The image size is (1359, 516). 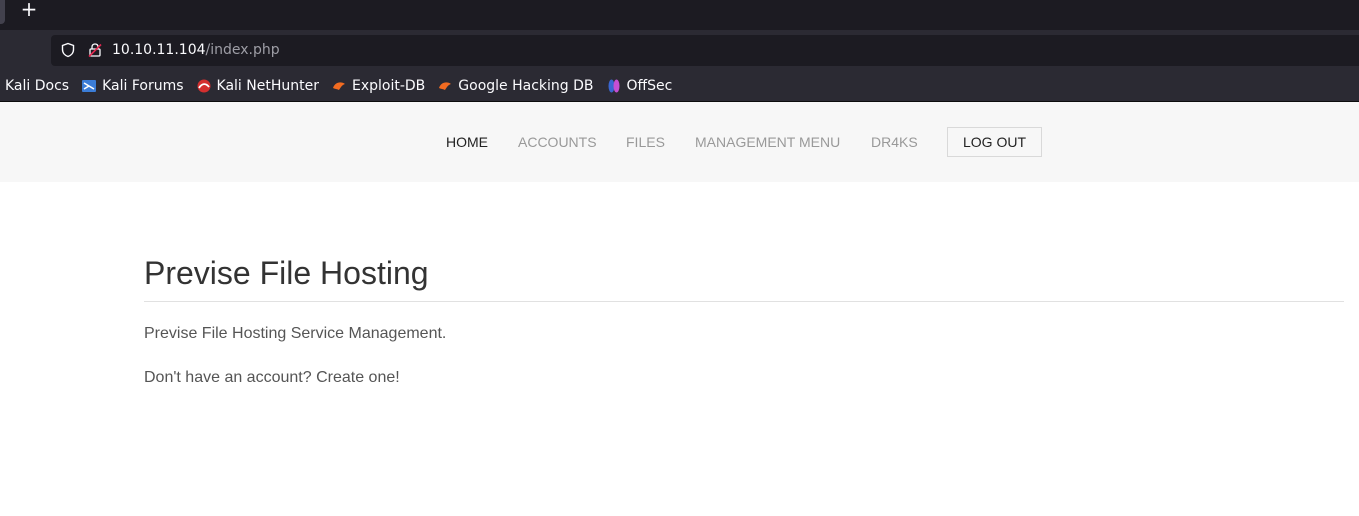 I want to click on shield-icon, so click(x=68, y=50).